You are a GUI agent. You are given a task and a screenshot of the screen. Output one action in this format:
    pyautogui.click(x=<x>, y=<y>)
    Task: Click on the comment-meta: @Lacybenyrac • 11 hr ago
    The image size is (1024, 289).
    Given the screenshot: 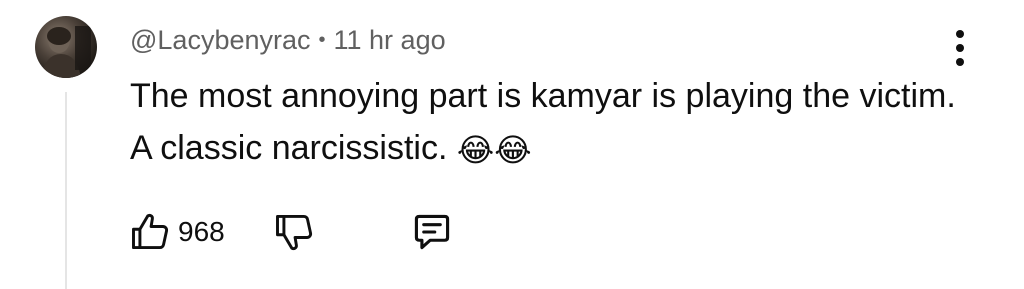 What is the action you would take?
    pyautogui.click(x=288, y=40)
    